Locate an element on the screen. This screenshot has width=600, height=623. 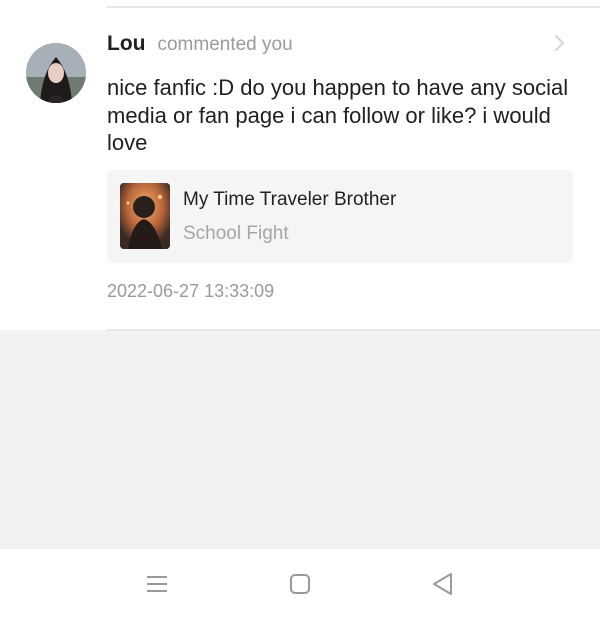
timestamp: 2022-06-27 13:33:09 is located at coordinates (191, 291).